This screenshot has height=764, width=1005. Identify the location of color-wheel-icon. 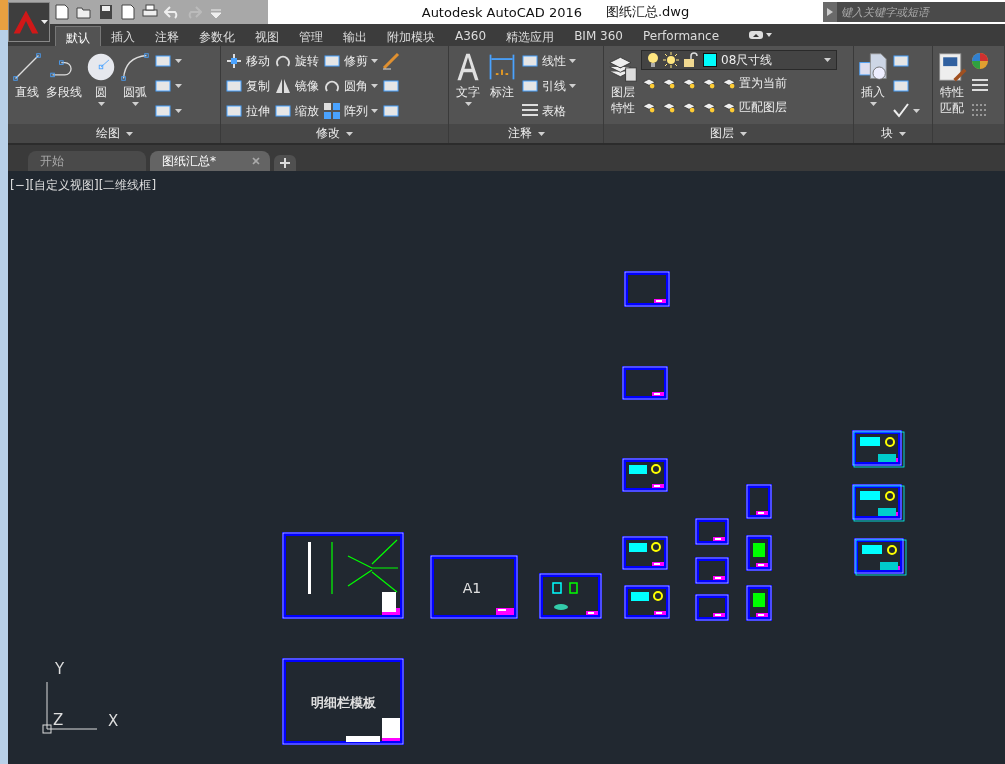
(980, 61).